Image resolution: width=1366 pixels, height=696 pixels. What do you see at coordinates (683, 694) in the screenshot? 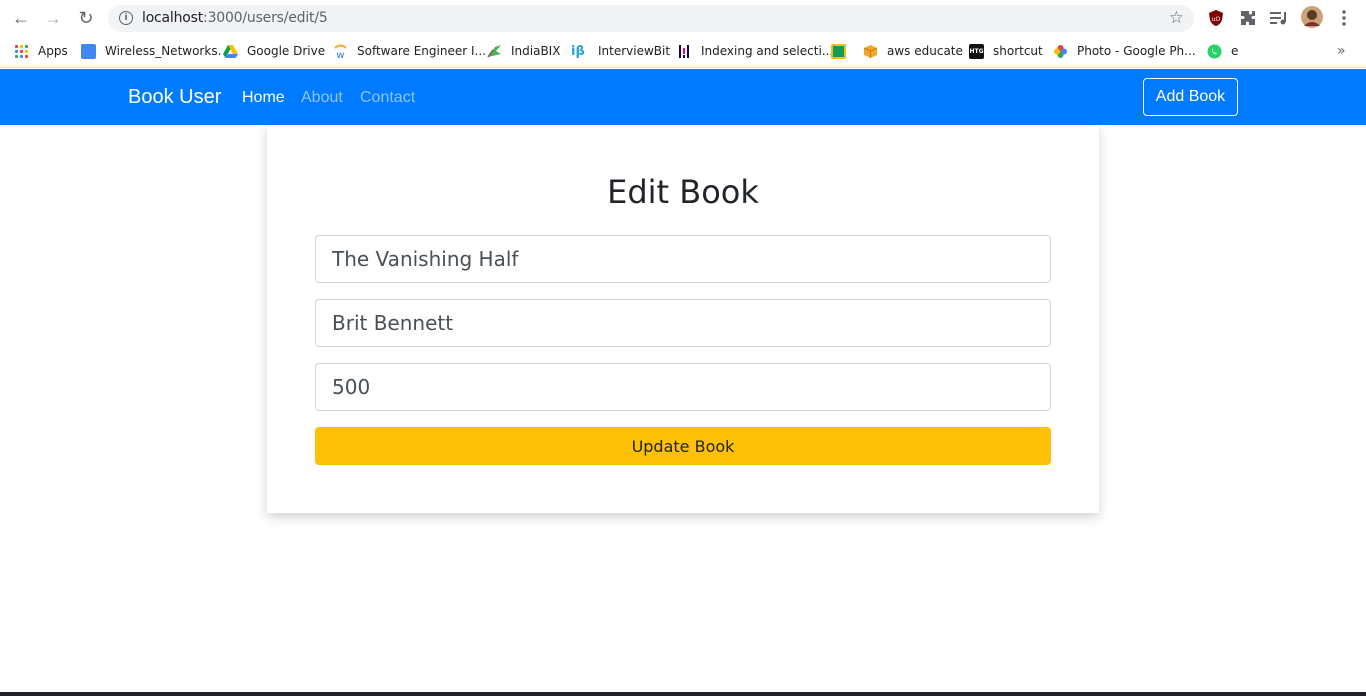
I see `taskbar-edge` at bounding box center [683, 694].